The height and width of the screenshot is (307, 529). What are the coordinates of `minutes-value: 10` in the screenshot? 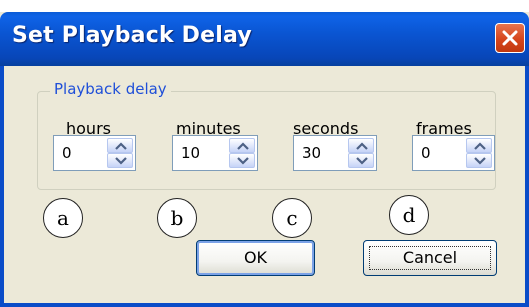 It's located at (190, 153).